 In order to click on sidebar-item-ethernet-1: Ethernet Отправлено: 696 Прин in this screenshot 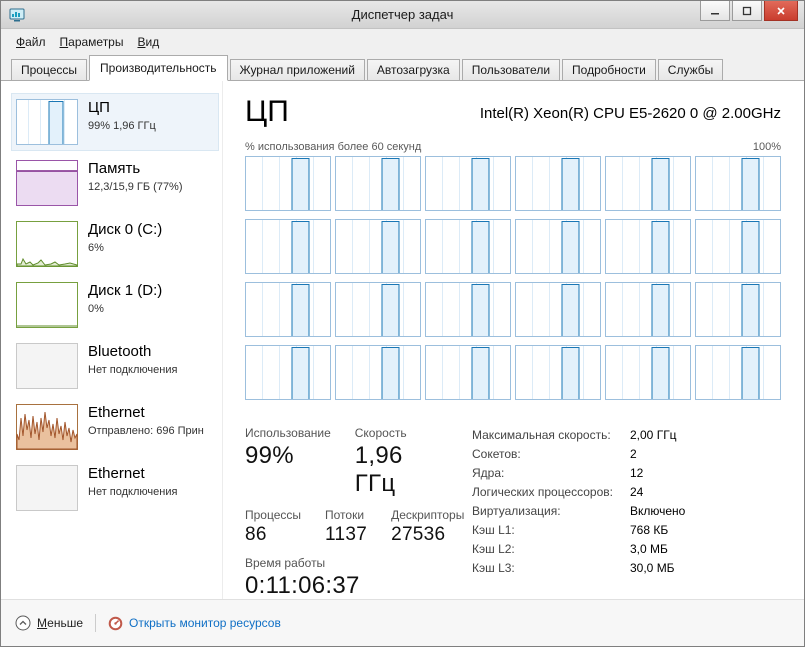, I will do `click(115, 427)`.